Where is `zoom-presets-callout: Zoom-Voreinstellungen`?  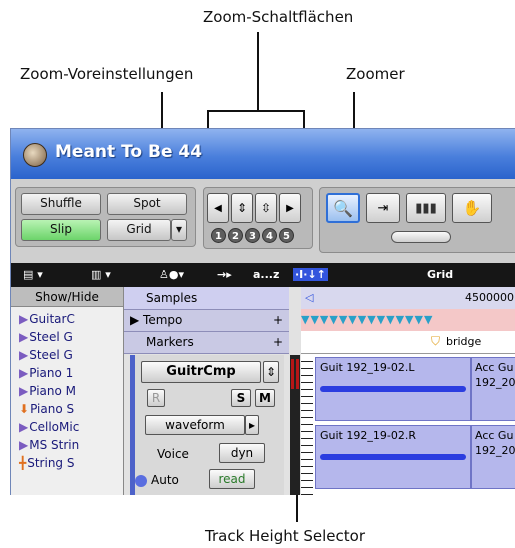 zoom-presets-callout: Zoom-Voreinstellungen is located at coordinates (107, 74).